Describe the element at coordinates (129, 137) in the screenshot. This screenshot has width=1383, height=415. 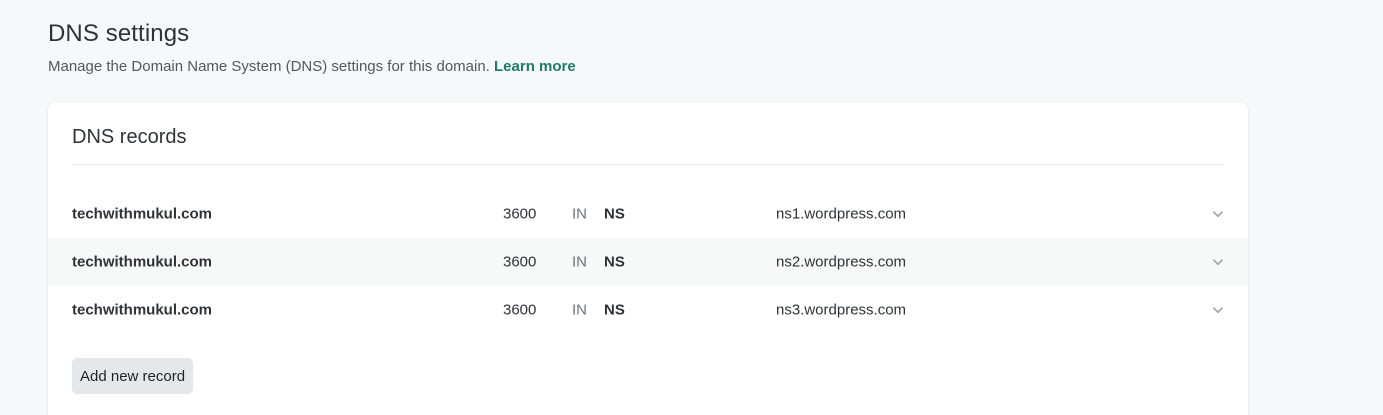
I see `card-title: DNS records` at that location.